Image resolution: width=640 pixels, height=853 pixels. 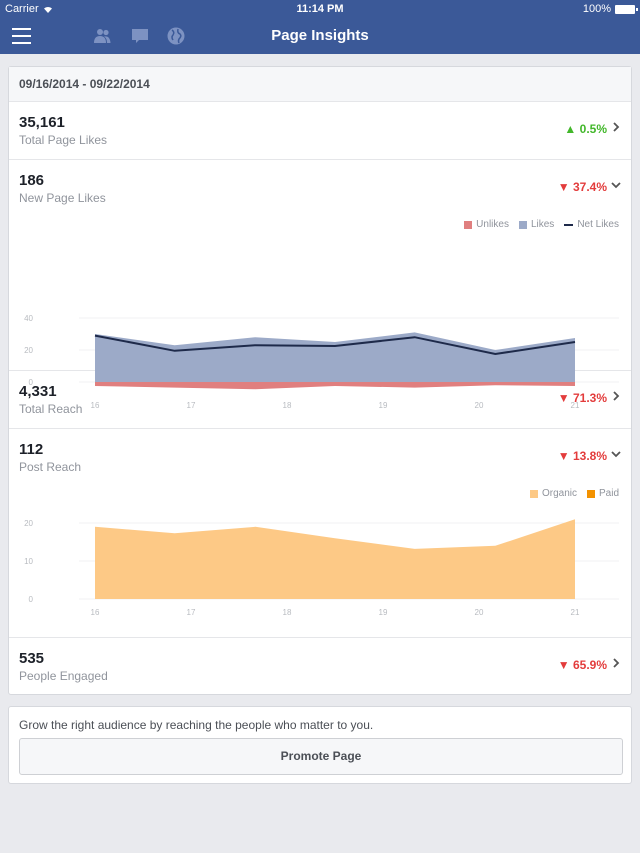 I want to click on delta-value: 0.5%, so click(x=593, y=129).